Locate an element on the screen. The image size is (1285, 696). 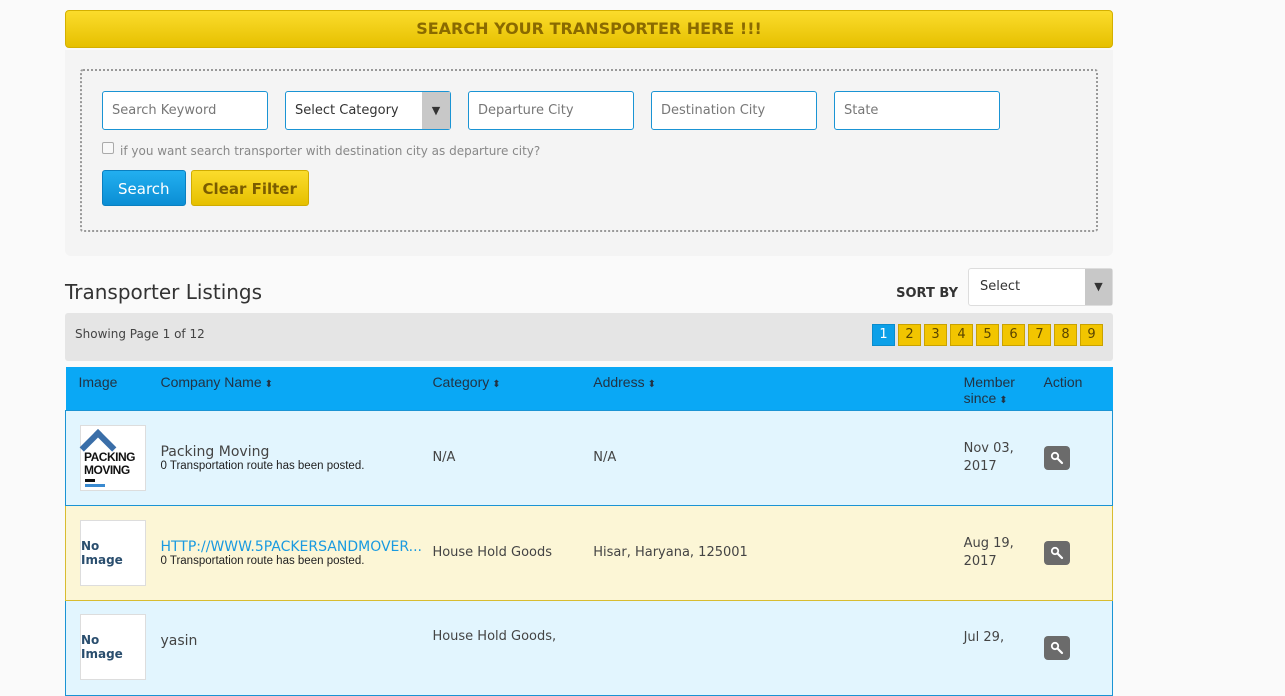
page-4-button: 4 is located at coordinates (961, 335).